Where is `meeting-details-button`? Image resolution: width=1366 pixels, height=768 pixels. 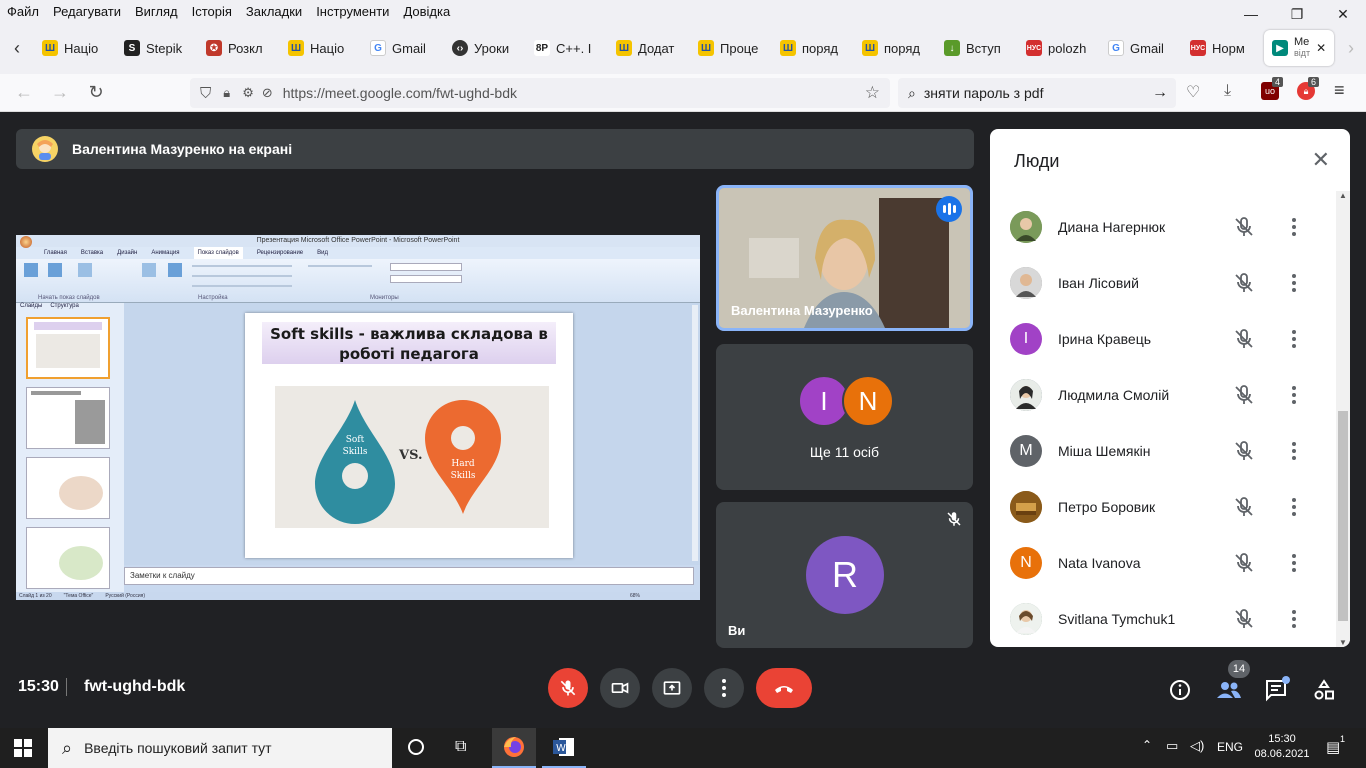 meeting-details-button is located at coordinates (1180, 692).